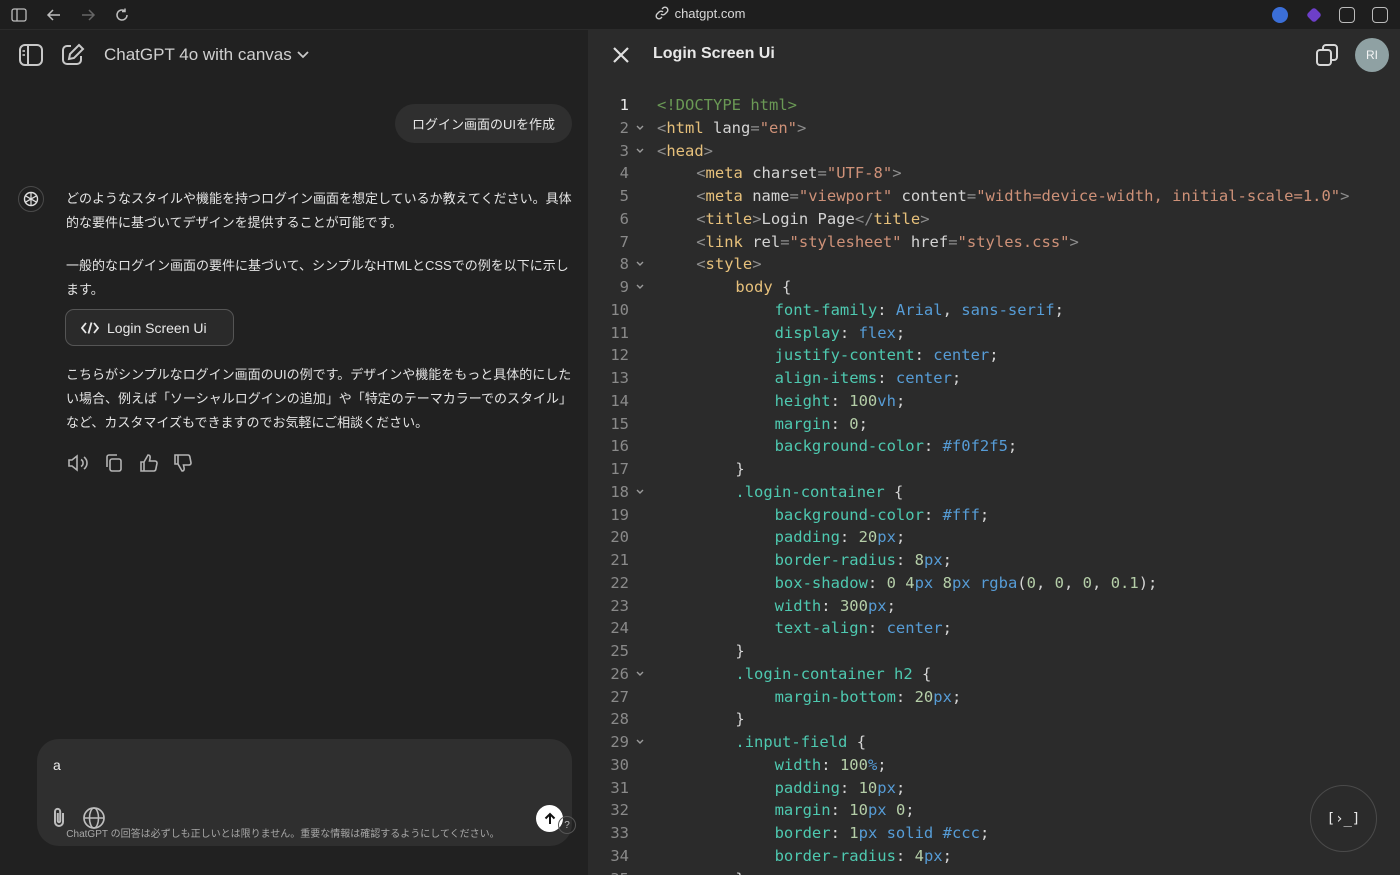  I want to click on code-text: align-items: center;, so click(868, 378).